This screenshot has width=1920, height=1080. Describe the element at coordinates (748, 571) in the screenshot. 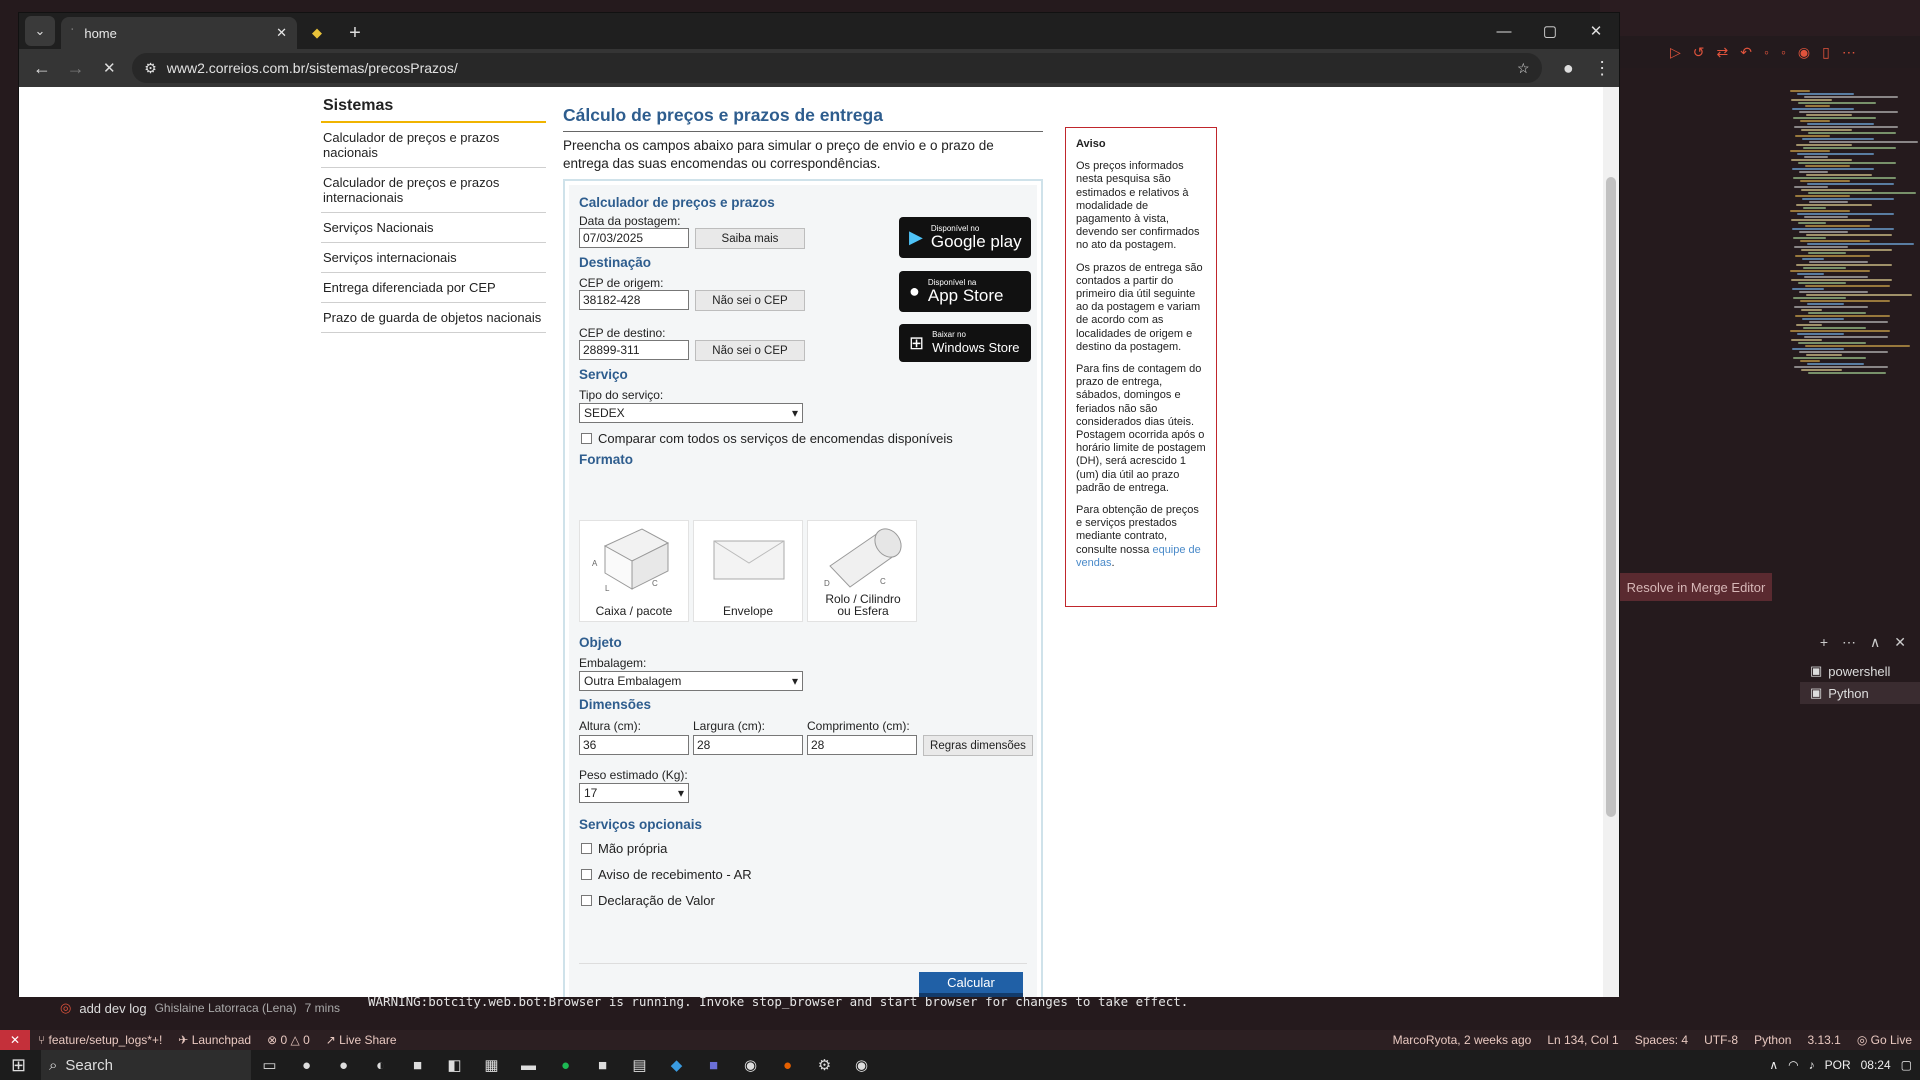

I see `format-envelope-option: Envelope` at that location.